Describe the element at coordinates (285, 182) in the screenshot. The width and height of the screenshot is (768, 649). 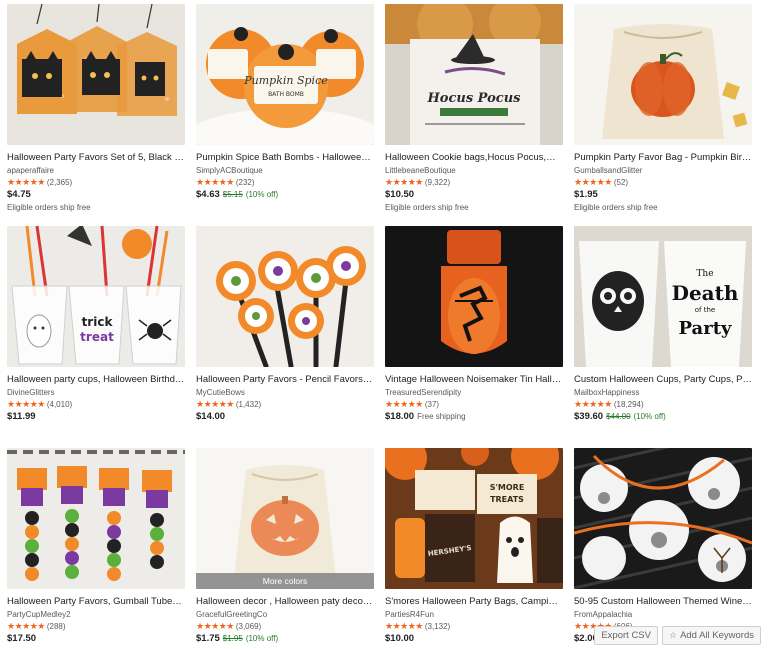
I see `rating: ★★★★★ (232)` at that location.